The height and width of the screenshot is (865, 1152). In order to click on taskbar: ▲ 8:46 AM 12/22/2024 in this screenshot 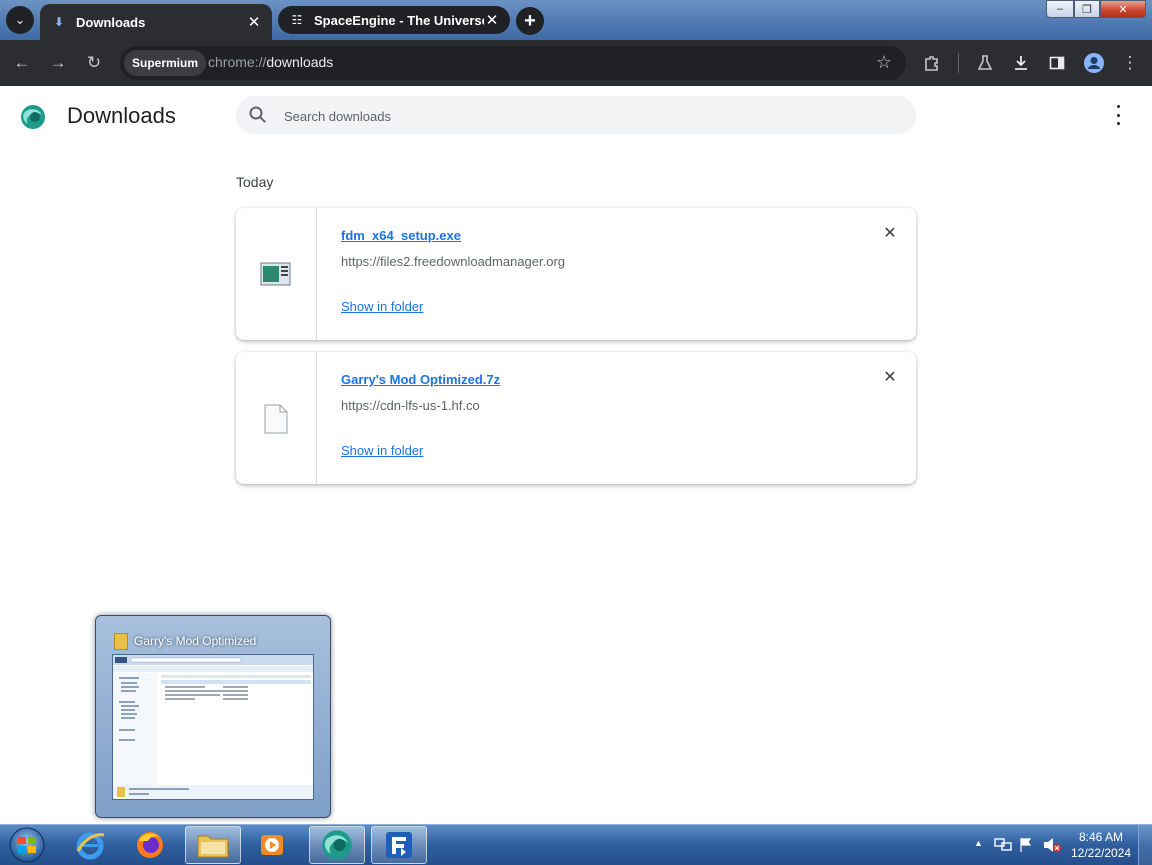, I will do `click(576, 844)`.